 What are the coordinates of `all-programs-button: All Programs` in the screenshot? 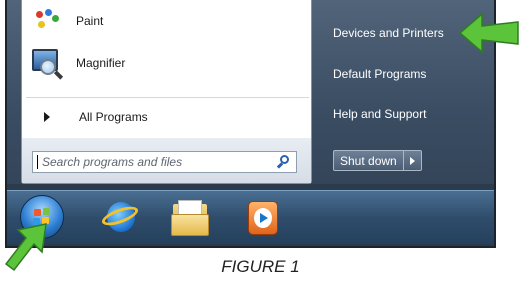 It's located at (166, 117).